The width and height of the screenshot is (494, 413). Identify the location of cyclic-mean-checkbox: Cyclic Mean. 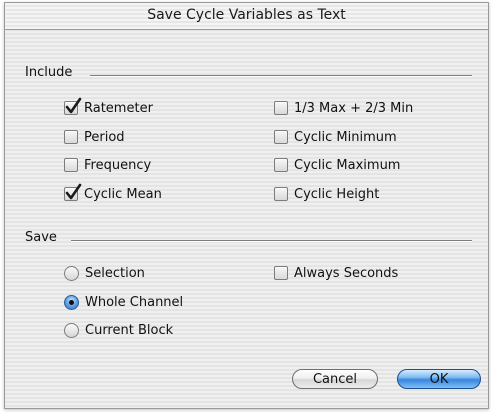
(113, 193).